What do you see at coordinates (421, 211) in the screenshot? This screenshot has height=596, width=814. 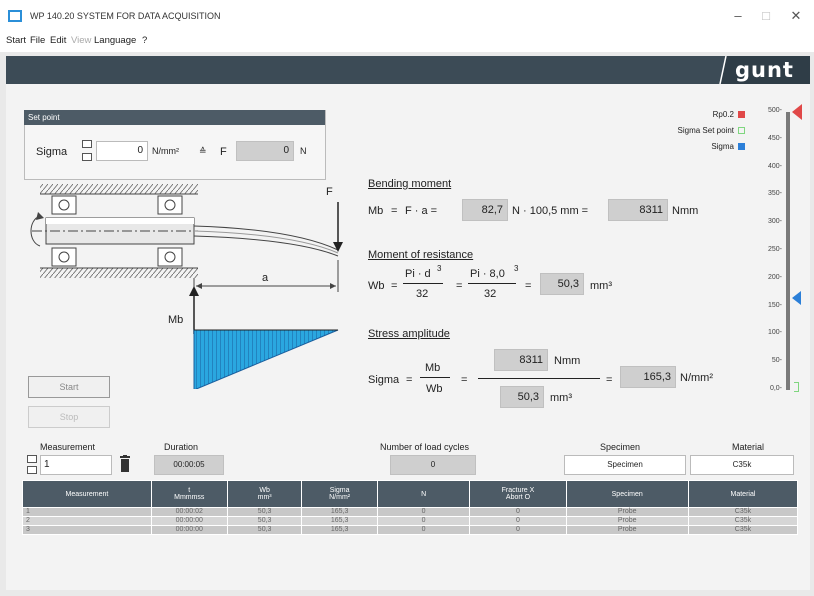 I see `bending-formula: F · a =` at bounding box center [421, 211].